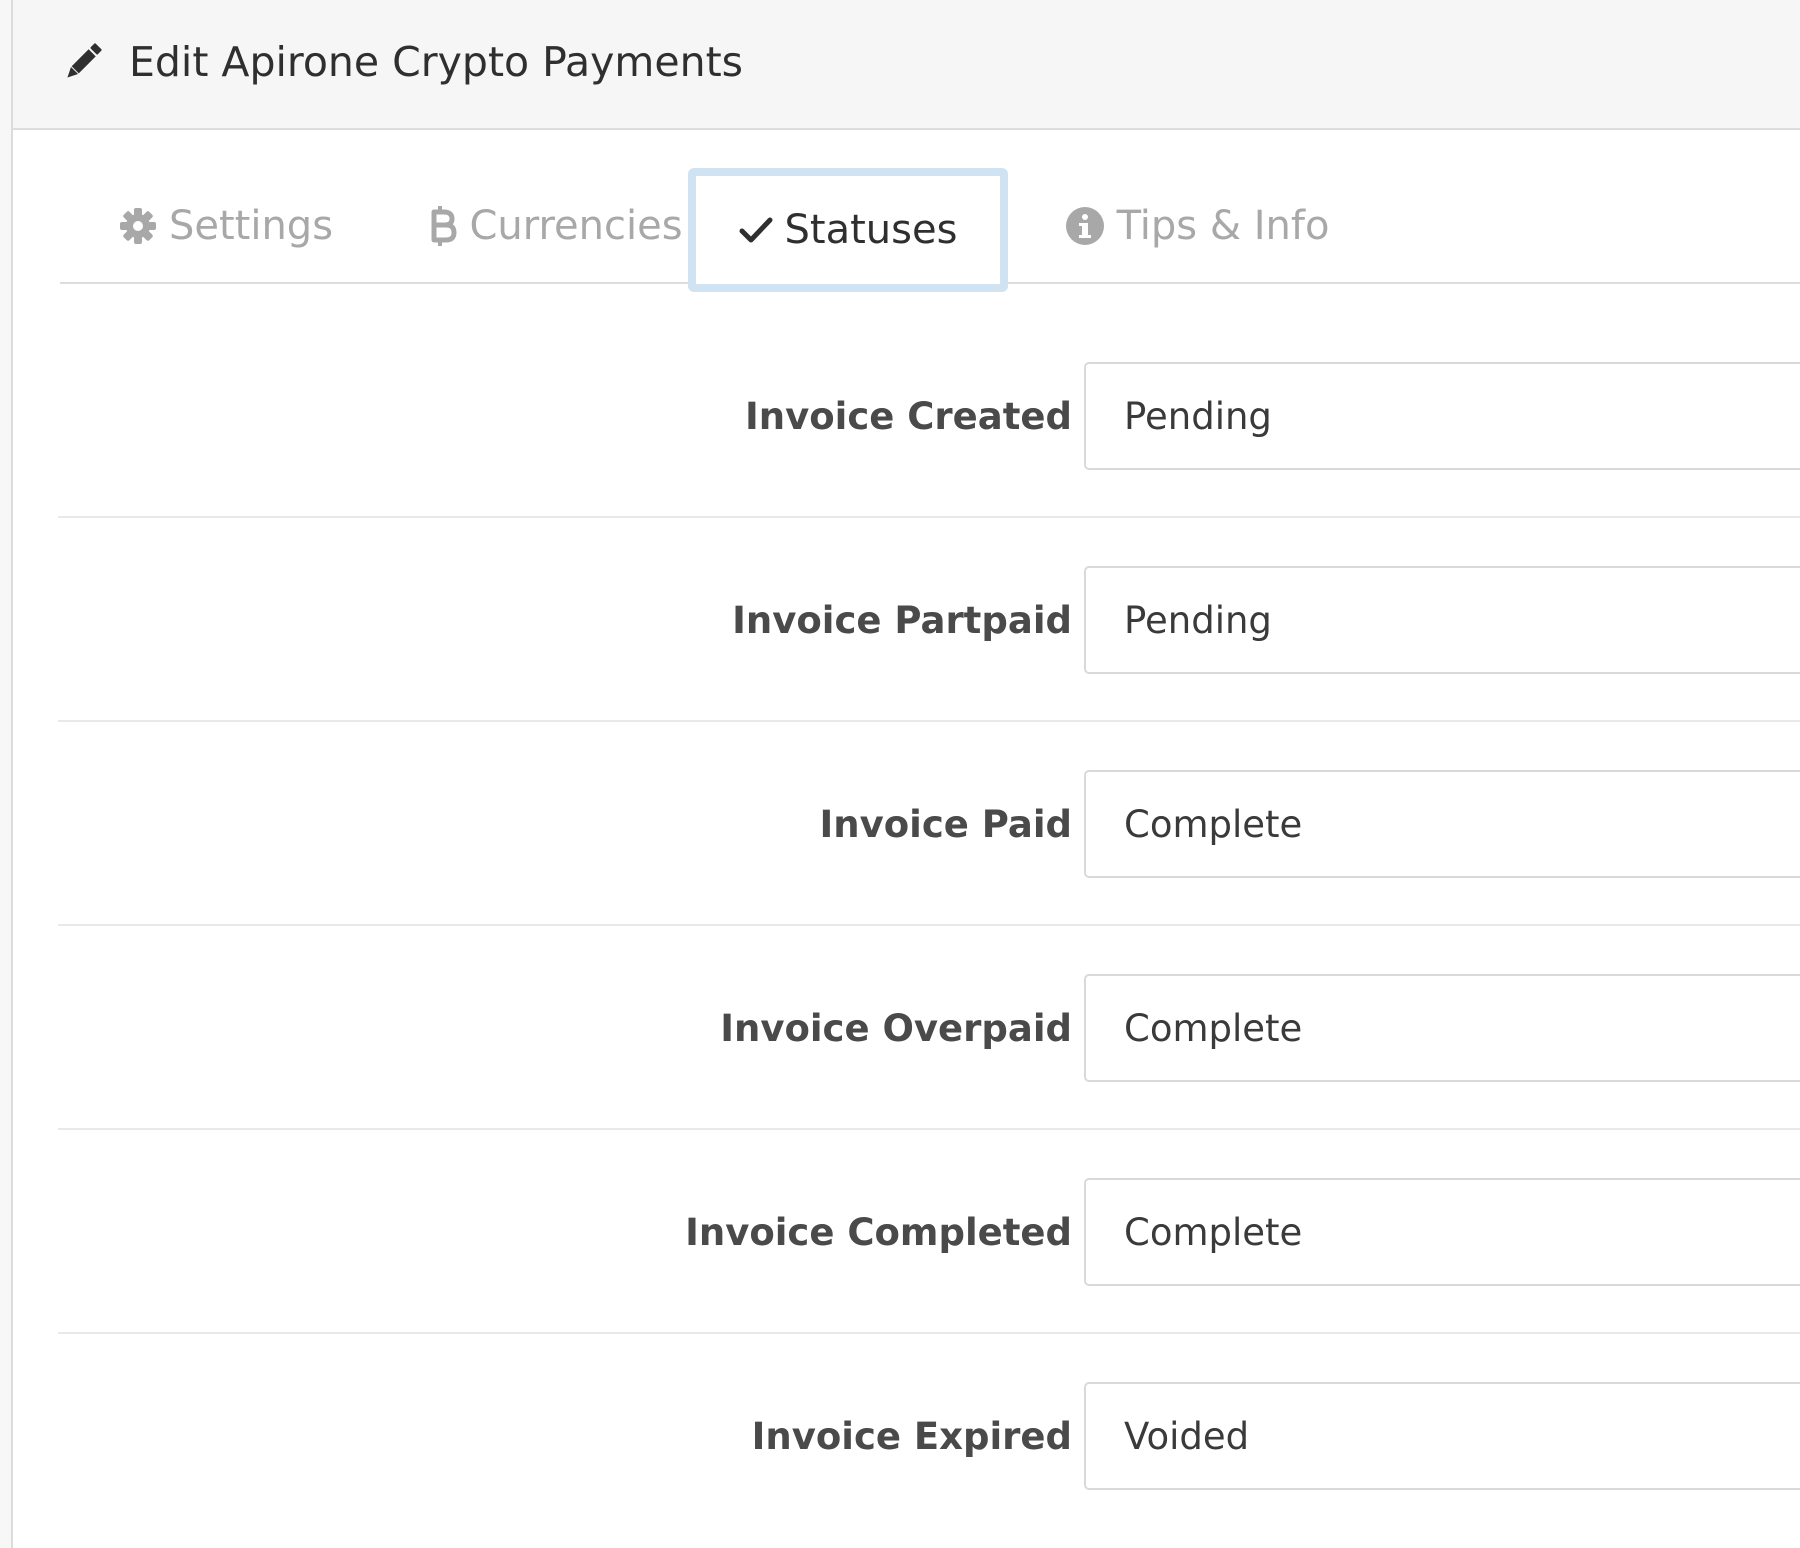 The height and width of the screenshot is (1548, 1800). What do you see at coordinates (1442, 824) in the screenshot?
I see `invoice-paid-select: Complete` at bounding box center [1442, 824].